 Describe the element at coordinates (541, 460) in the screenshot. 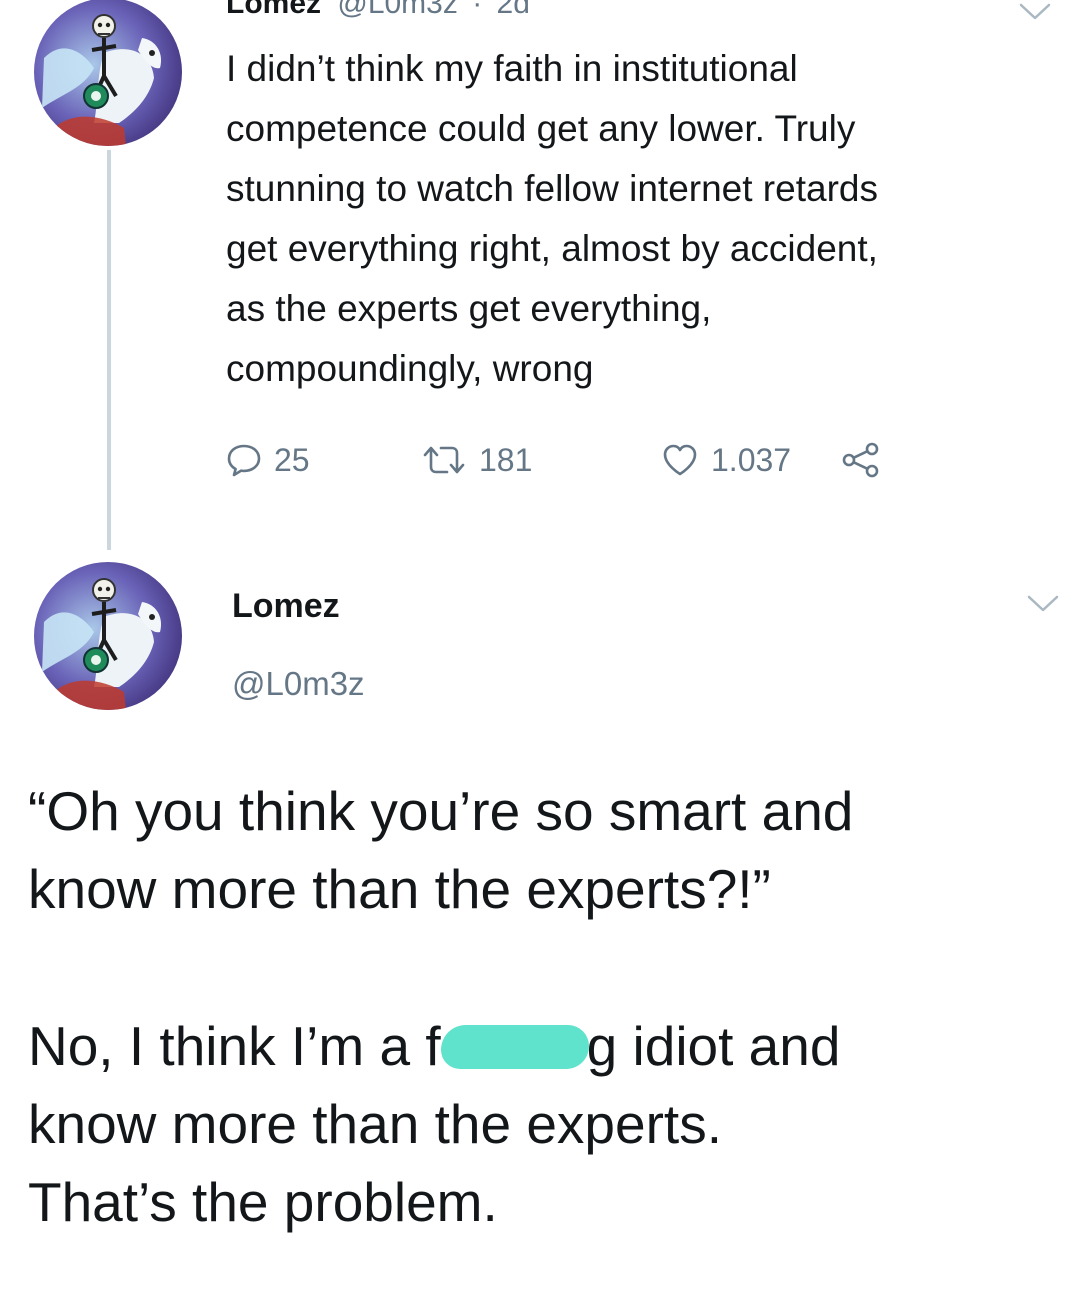

I see `retweet-button: 181` at that location.